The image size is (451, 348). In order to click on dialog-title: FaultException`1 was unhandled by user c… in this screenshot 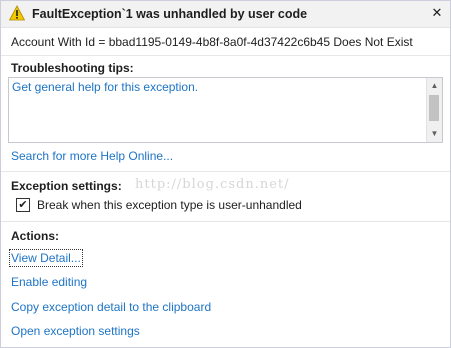, I will do `click(170, 14)`.